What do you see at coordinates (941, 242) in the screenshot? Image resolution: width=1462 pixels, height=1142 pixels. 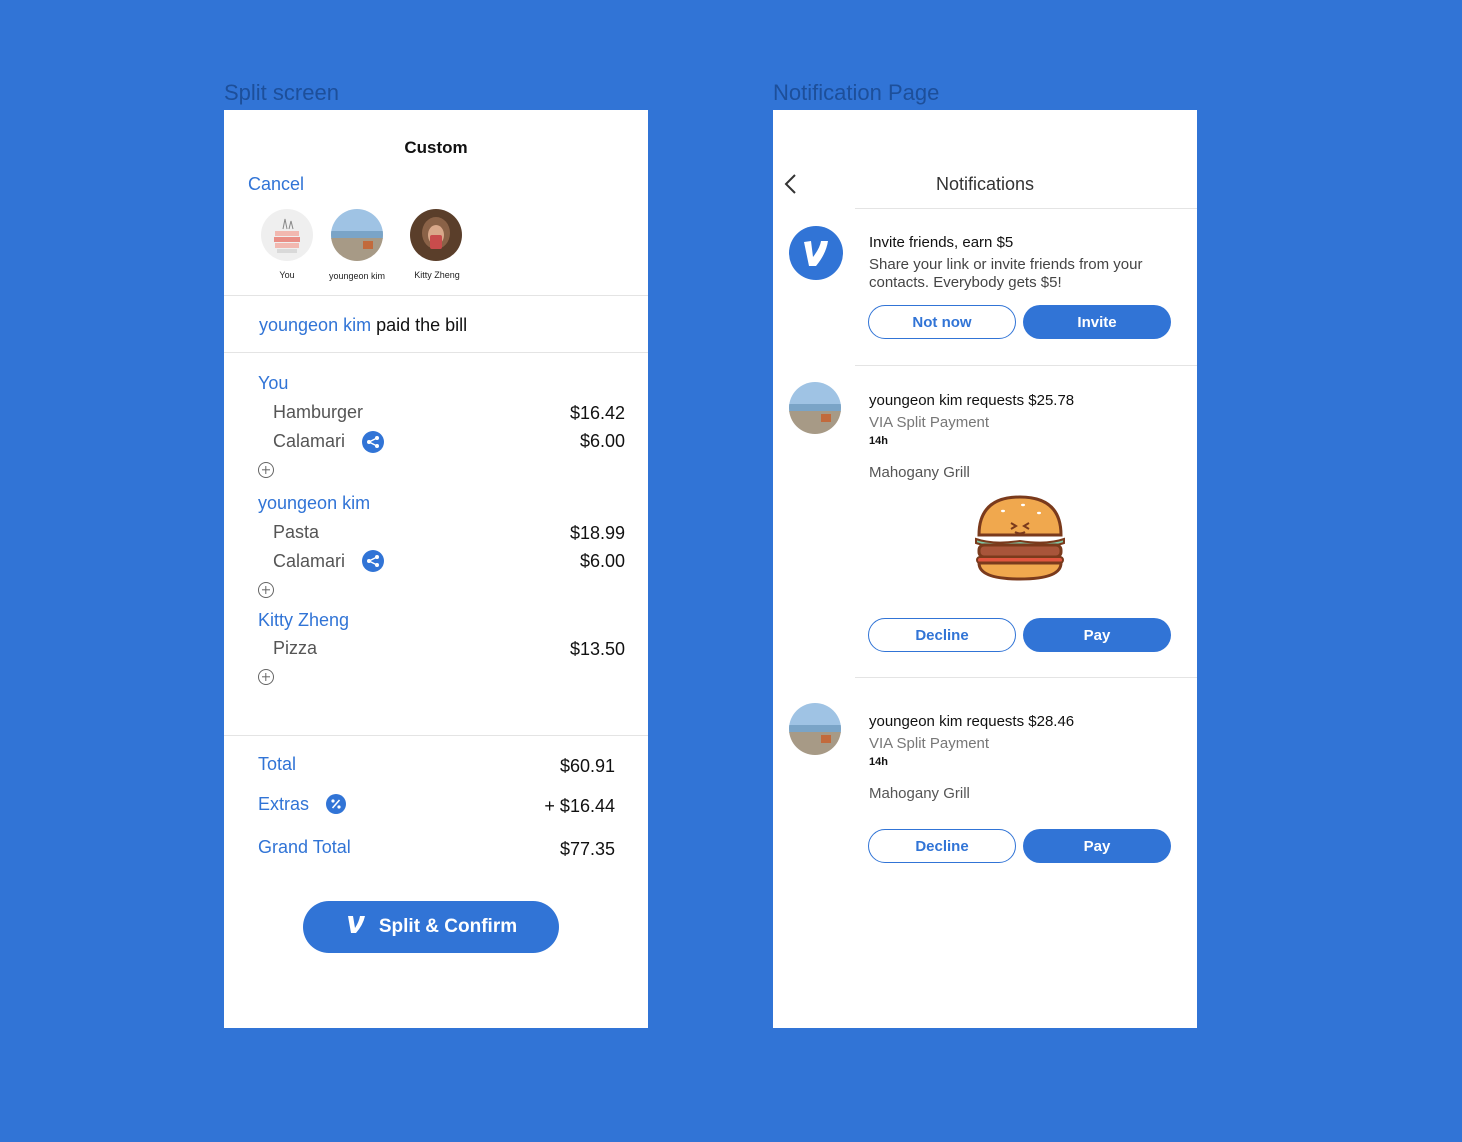 I see `invite-title: Invite friends, earn $5` at bounding box center [941, 242].